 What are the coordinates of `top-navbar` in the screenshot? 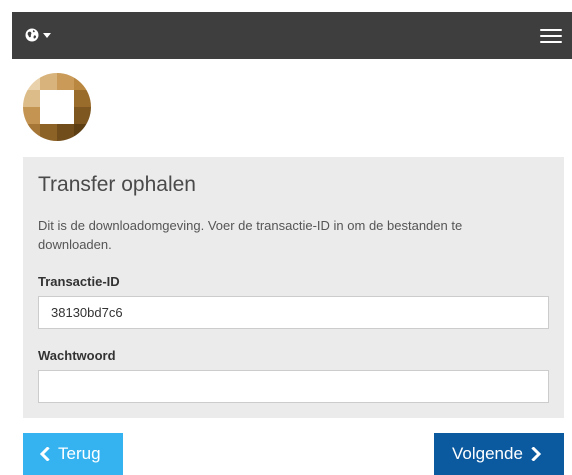 It's located at (292, 35).